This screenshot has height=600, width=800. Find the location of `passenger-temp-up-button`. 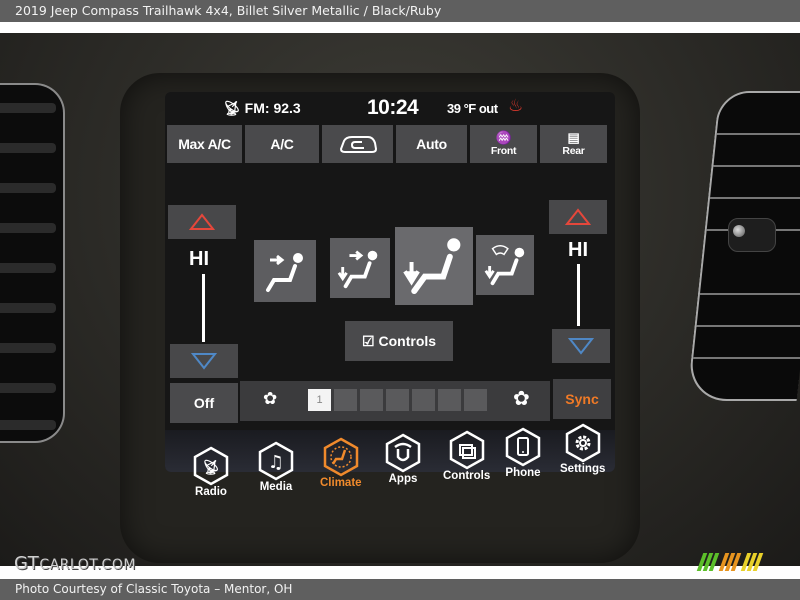

passenger-temp-up-button is located at coordinates (578, 217).